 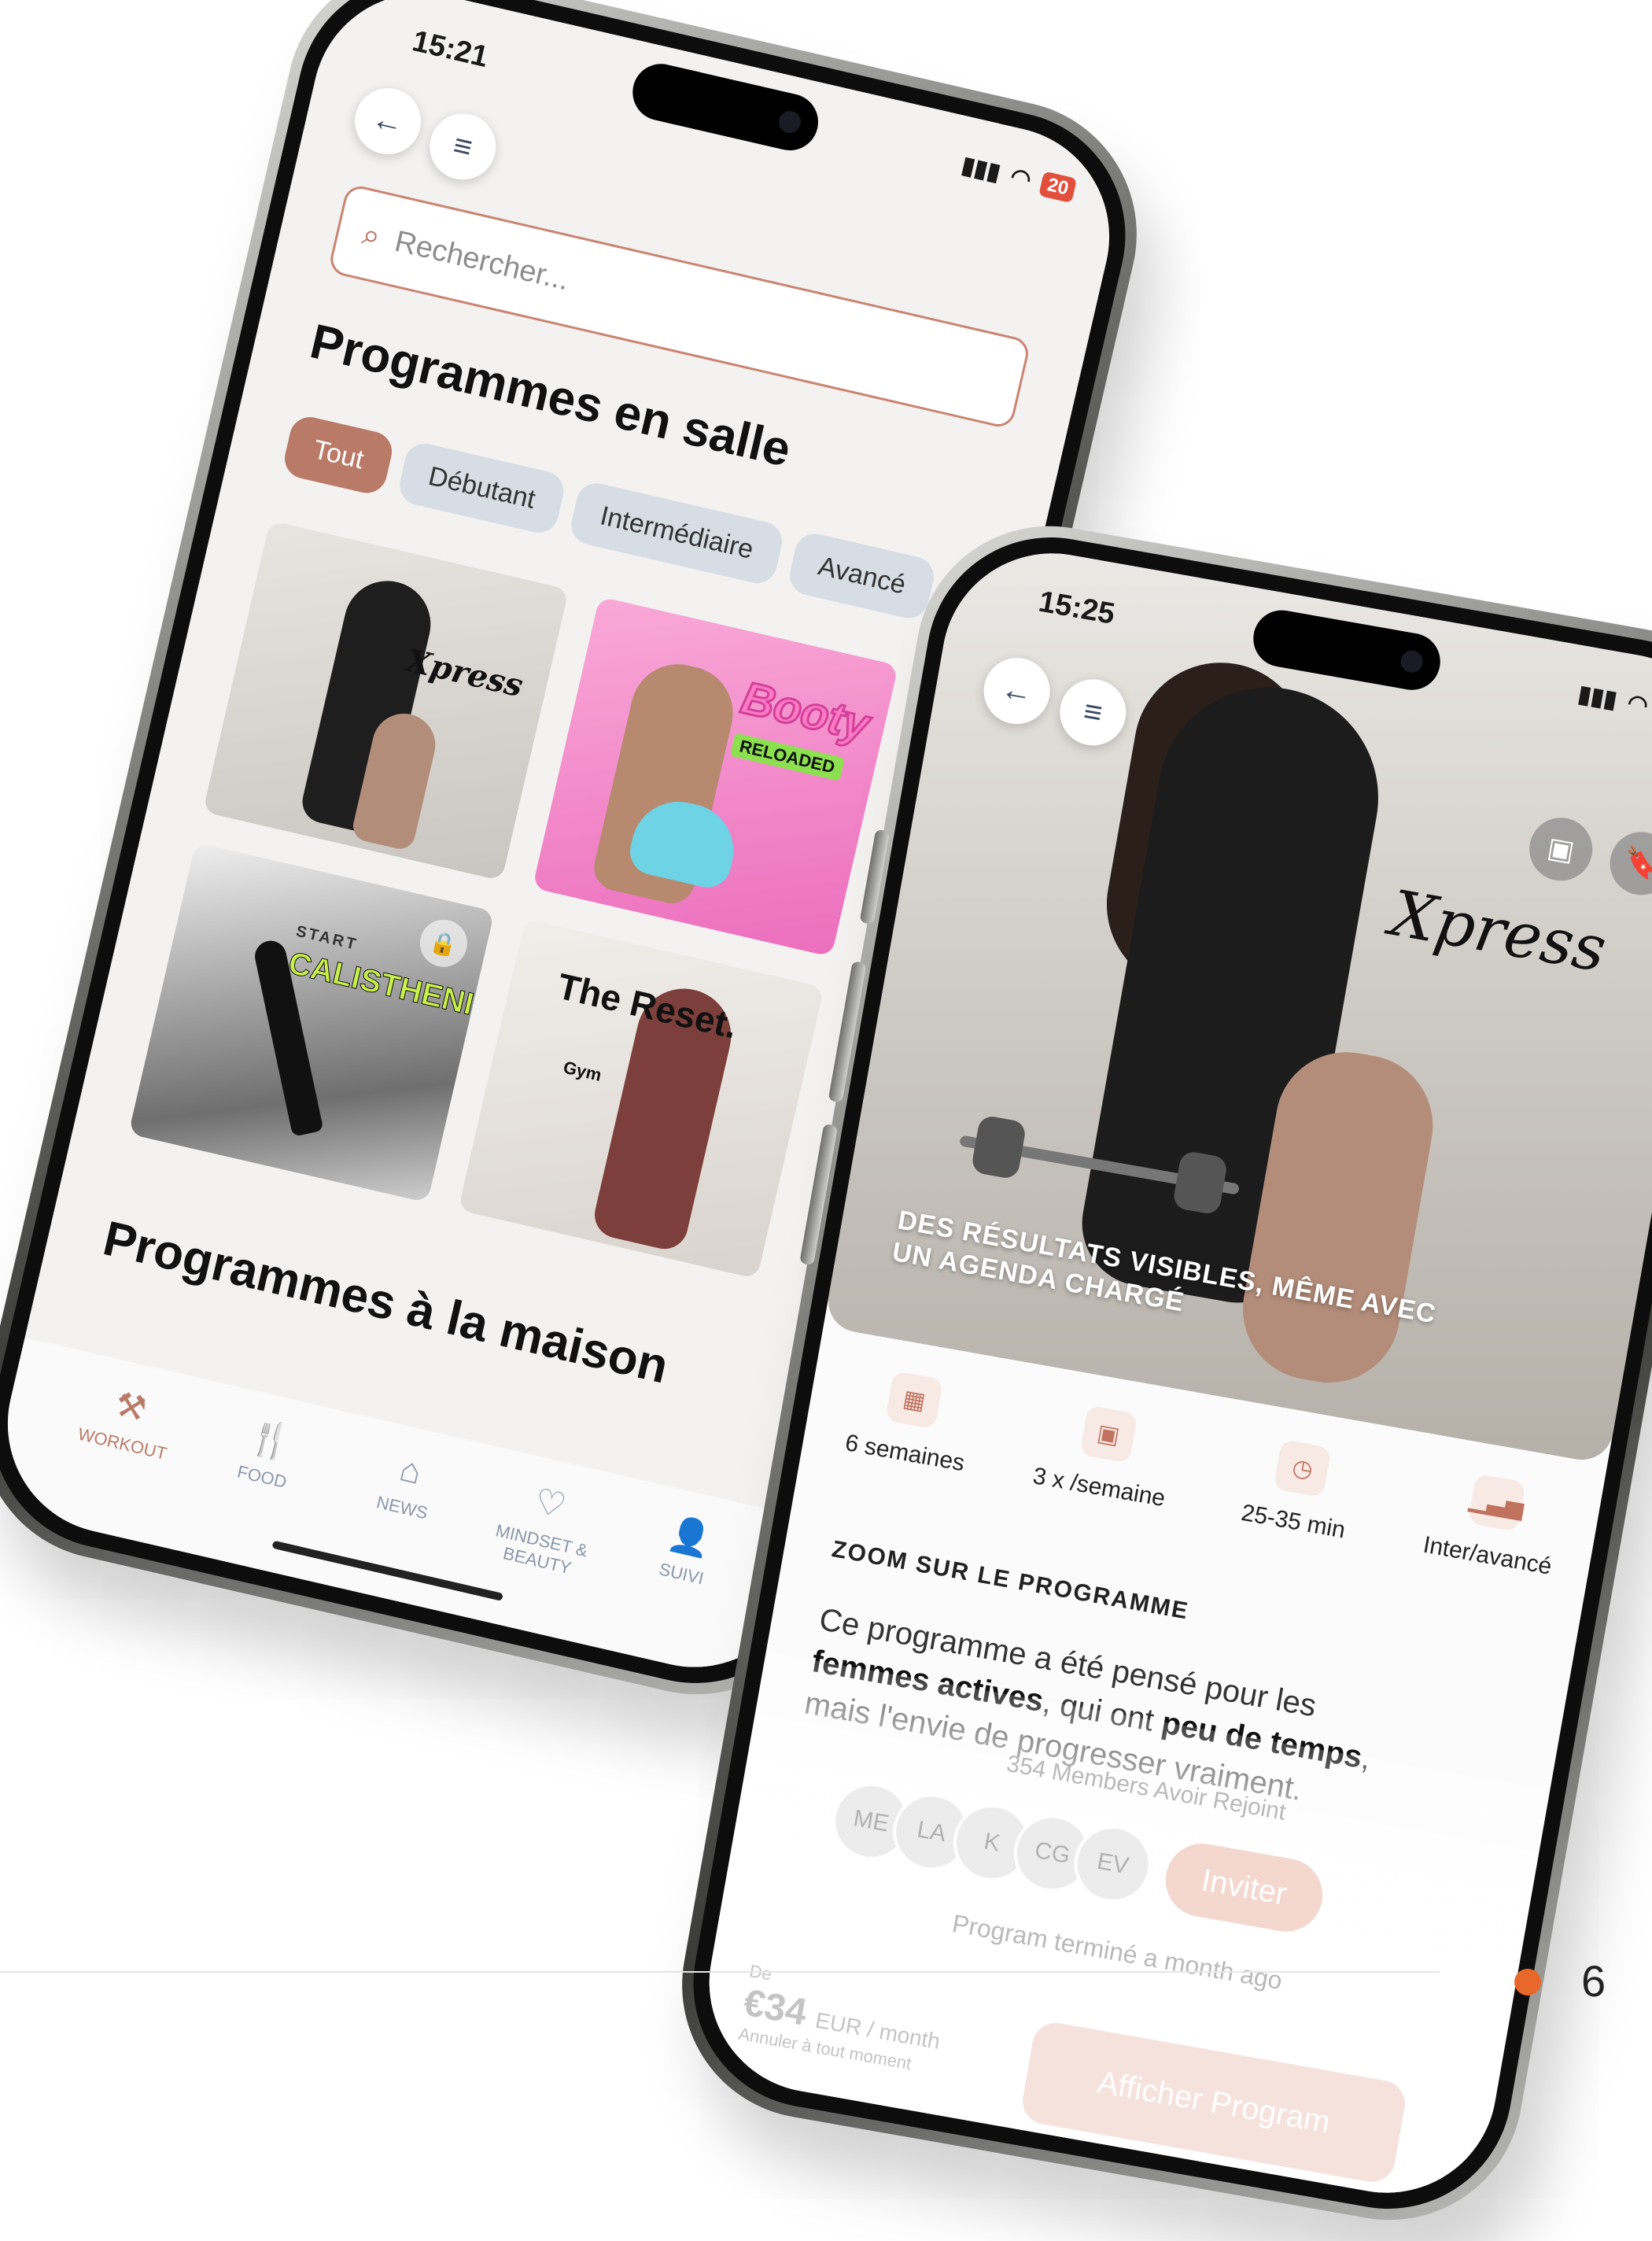 I want to click on stat-frequency: ▣ 3 x /semaine, so click(x=1105, y=1455).